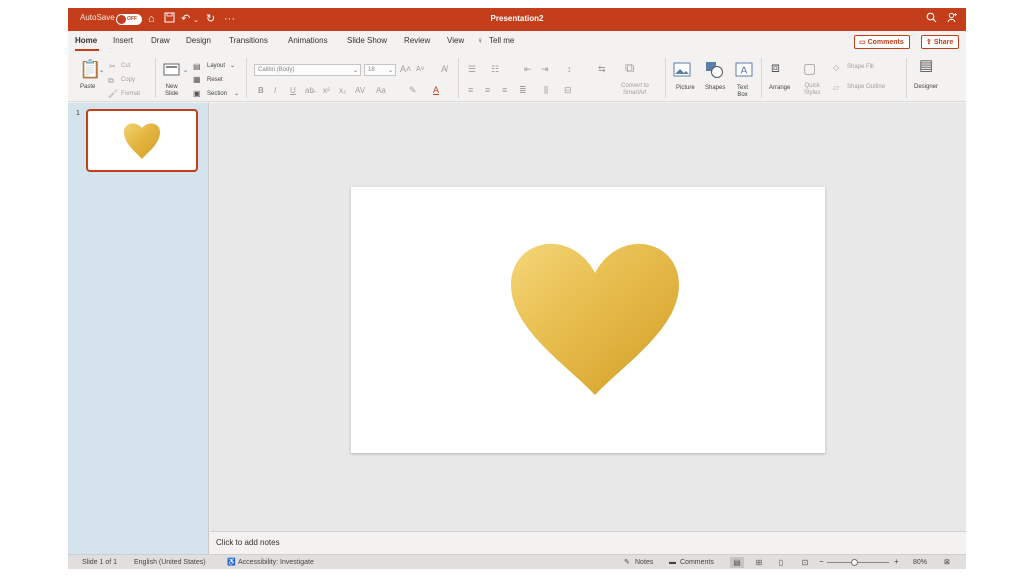 The width and height of the screenshot is (1024, 576). What do you see at coordinates (775, 67) in the screenshot?
I see `arrange-icon: ⧈` at bounding box center [775, 67].